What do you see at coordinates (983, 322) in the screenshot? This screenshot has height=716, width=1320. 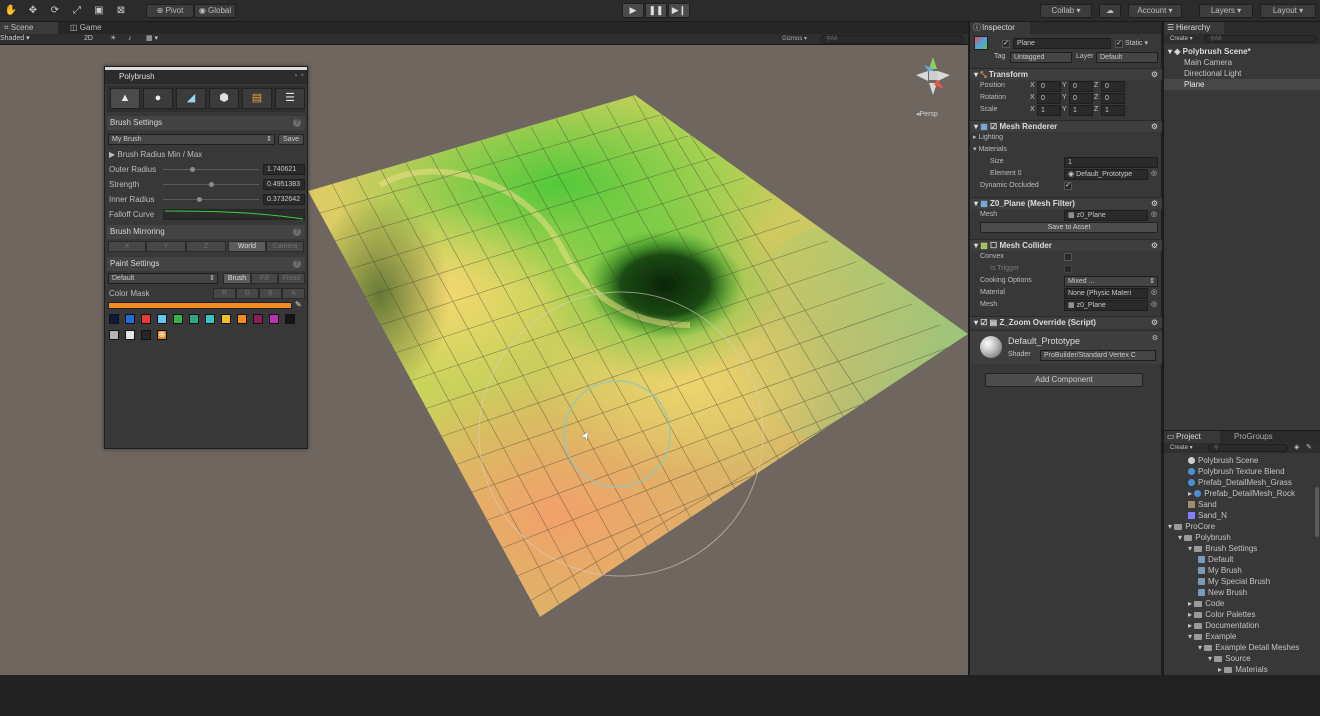 I see `zoom-override-enabled-icon: ☑` at bounding box center [983, 322].